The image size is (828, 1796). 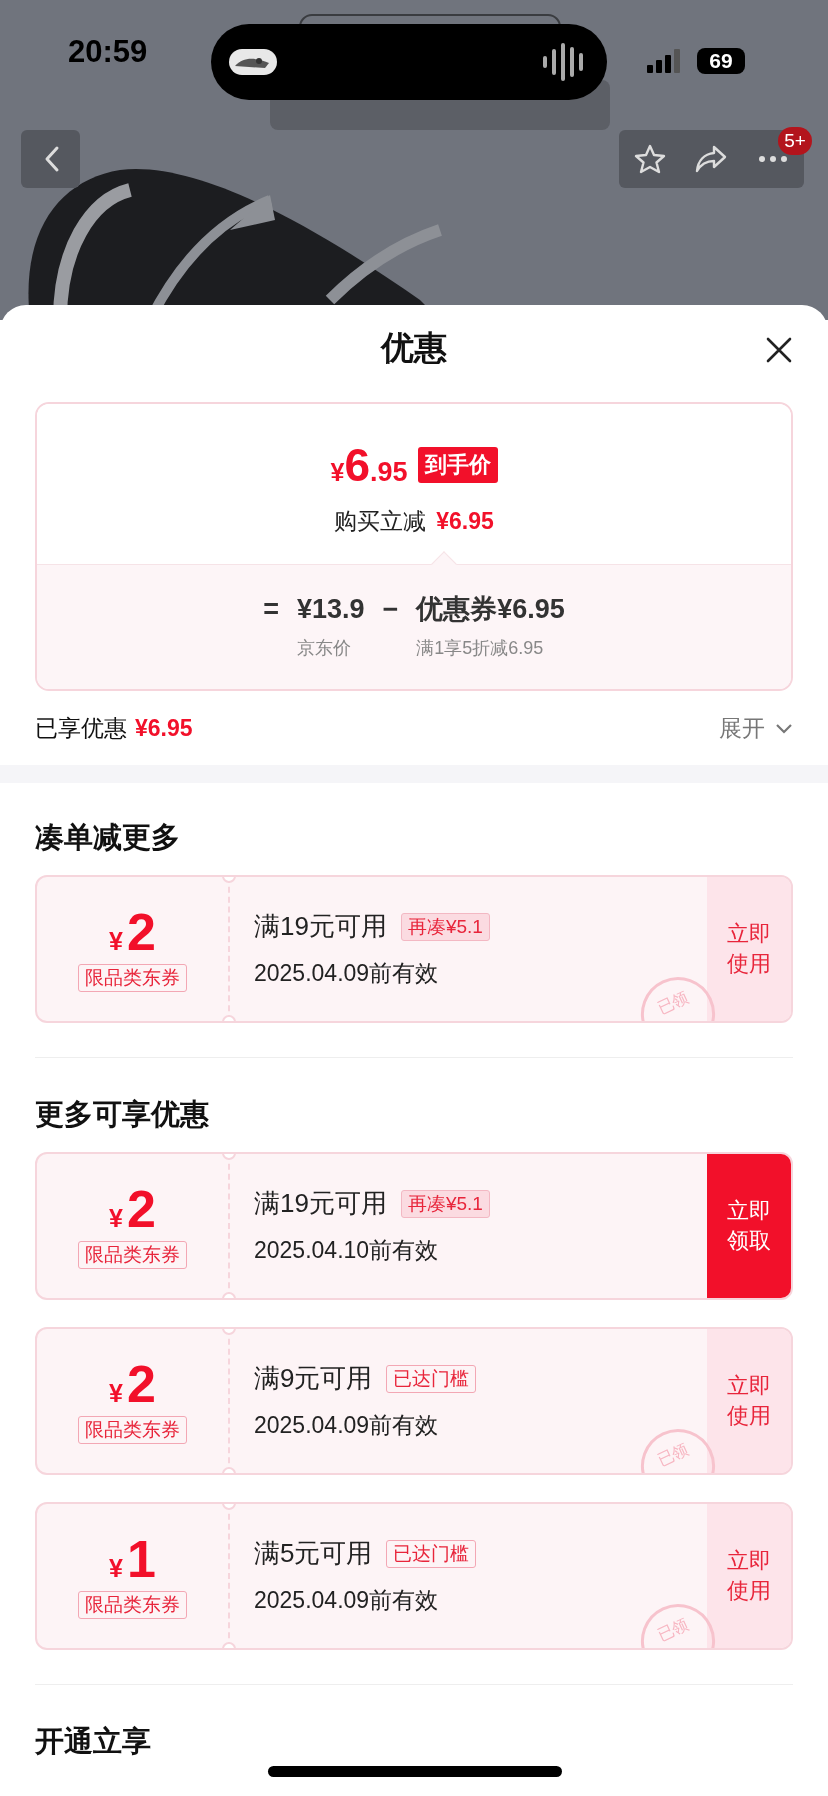 I want to click on section-heading: 开通立享, so click(x=93, y=1741).